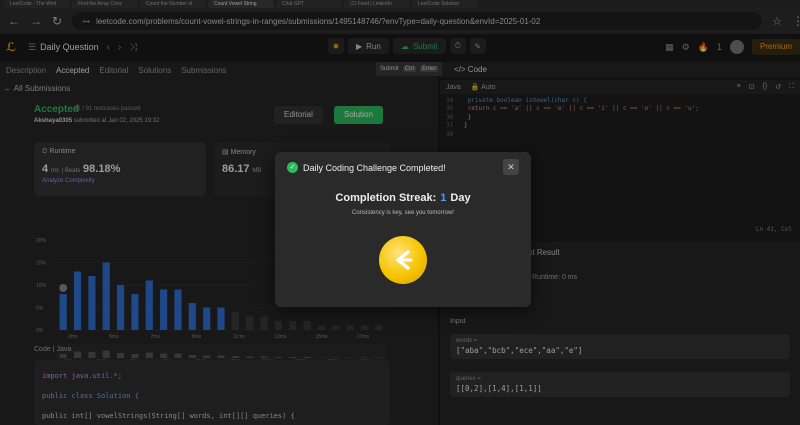 Image resolution: width=800 pixels, height=425 pixels. I want to click on streak-unit: Day, so click(460, 198).